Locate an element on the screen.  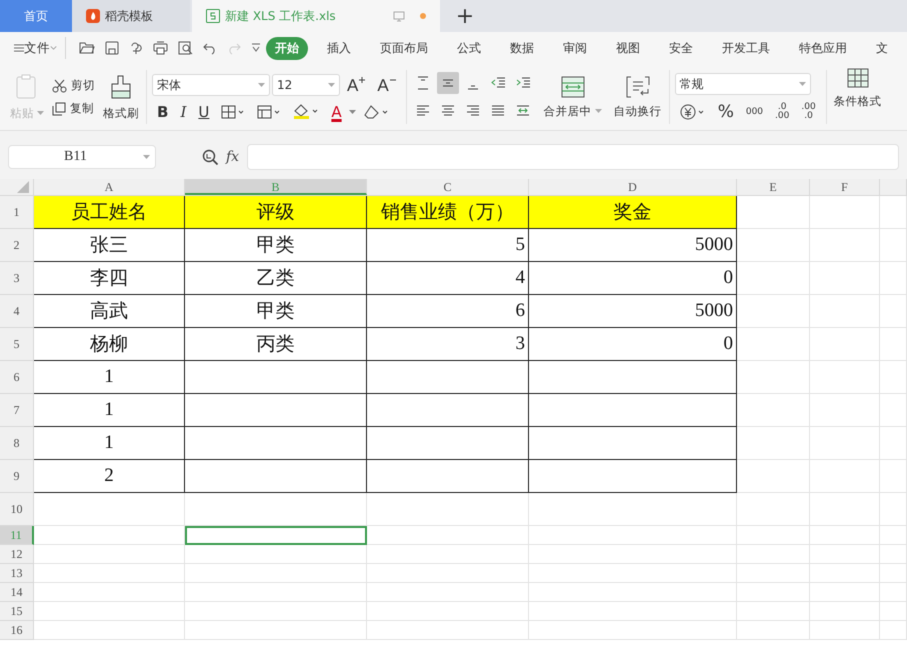
increase-decimal-button: .0 .00 is located at coordinates (782, 112).